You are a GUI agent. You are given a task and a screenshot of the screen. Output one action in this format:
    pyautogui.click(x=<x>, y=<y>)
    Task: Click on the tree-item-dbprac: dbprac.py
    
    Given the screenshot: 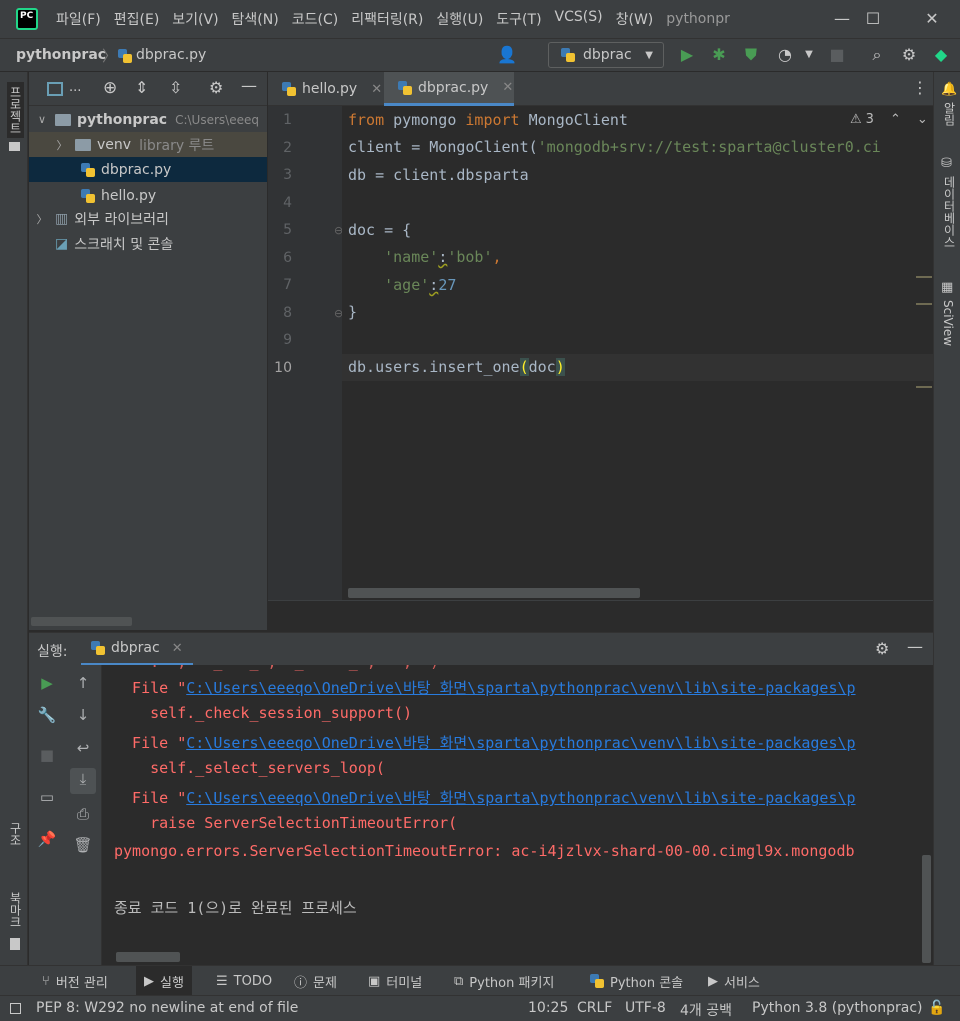 What is the action you would take?
    pyautogui.click(x=148, y=169)
    